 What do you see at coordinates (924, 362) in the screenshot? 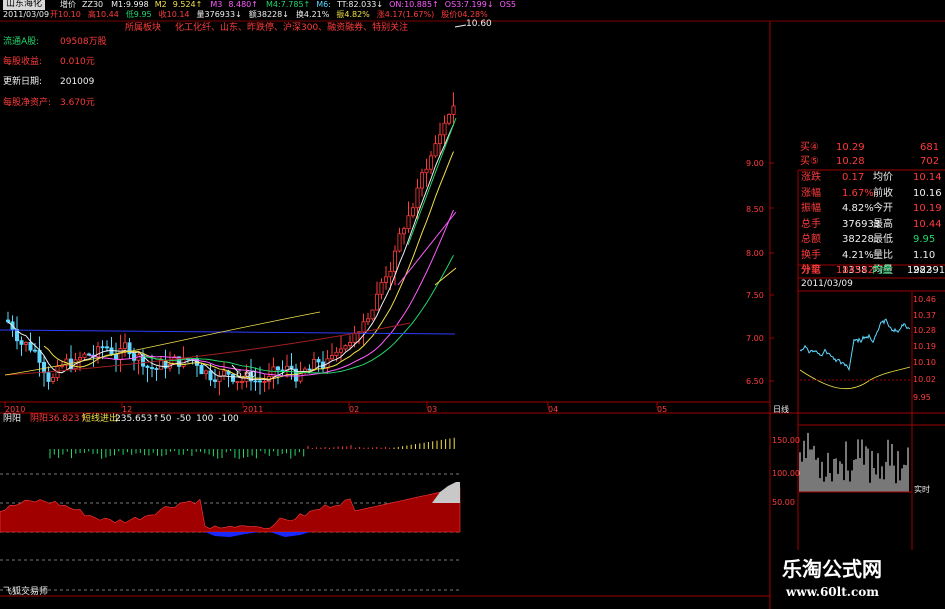
I see `intraday-tick-label: 10.10` at bounding box center [924, 362].